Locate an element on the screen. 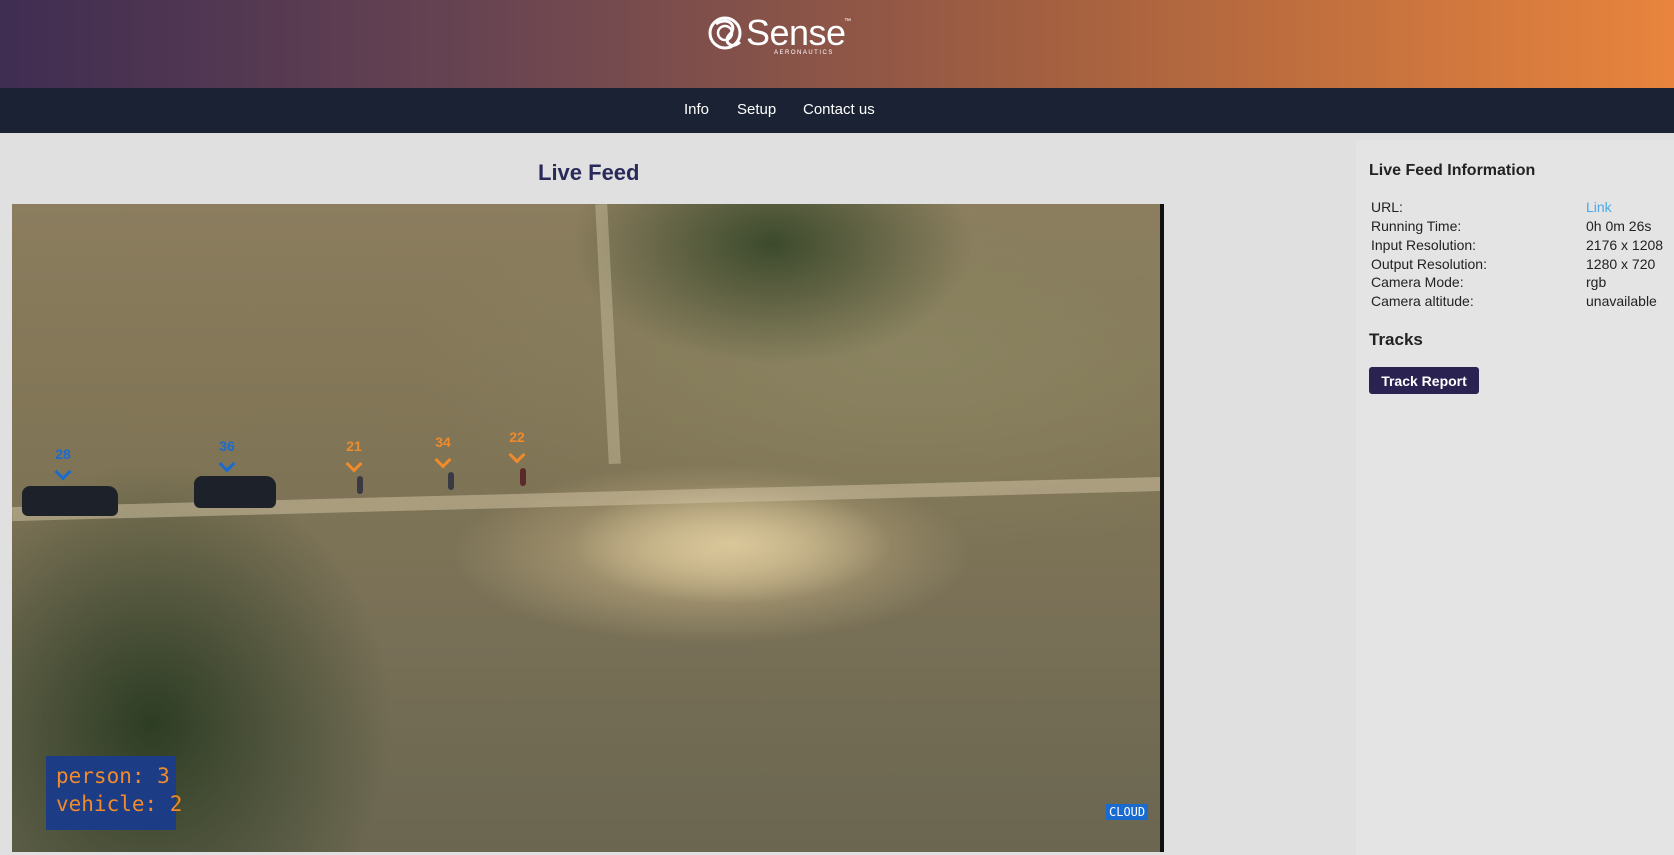 Image resolution: width=1674 pixels, height=855 pixels. info-key: Running Time: is located at coordinates (1416, 226).